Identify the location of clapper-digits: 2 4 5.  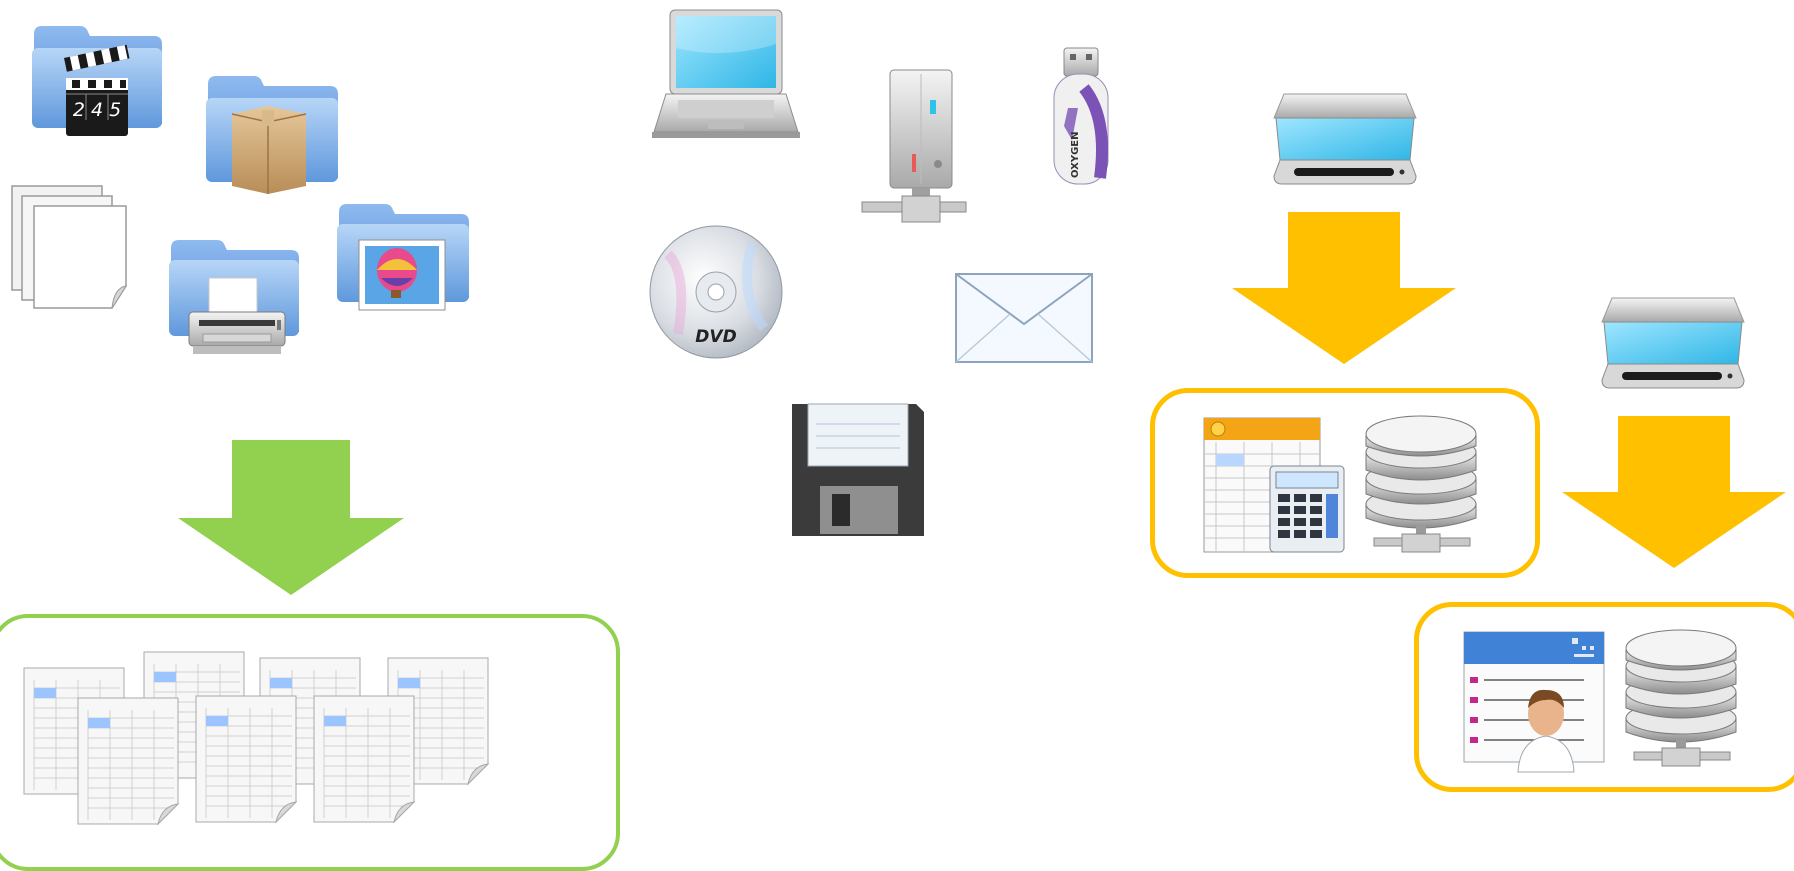
(97, 110).